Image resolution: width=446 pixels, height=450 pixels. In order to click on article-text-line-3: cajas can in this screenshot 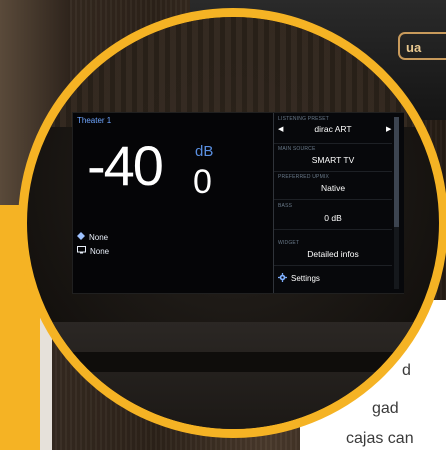, I will do `click(380, 438)`.